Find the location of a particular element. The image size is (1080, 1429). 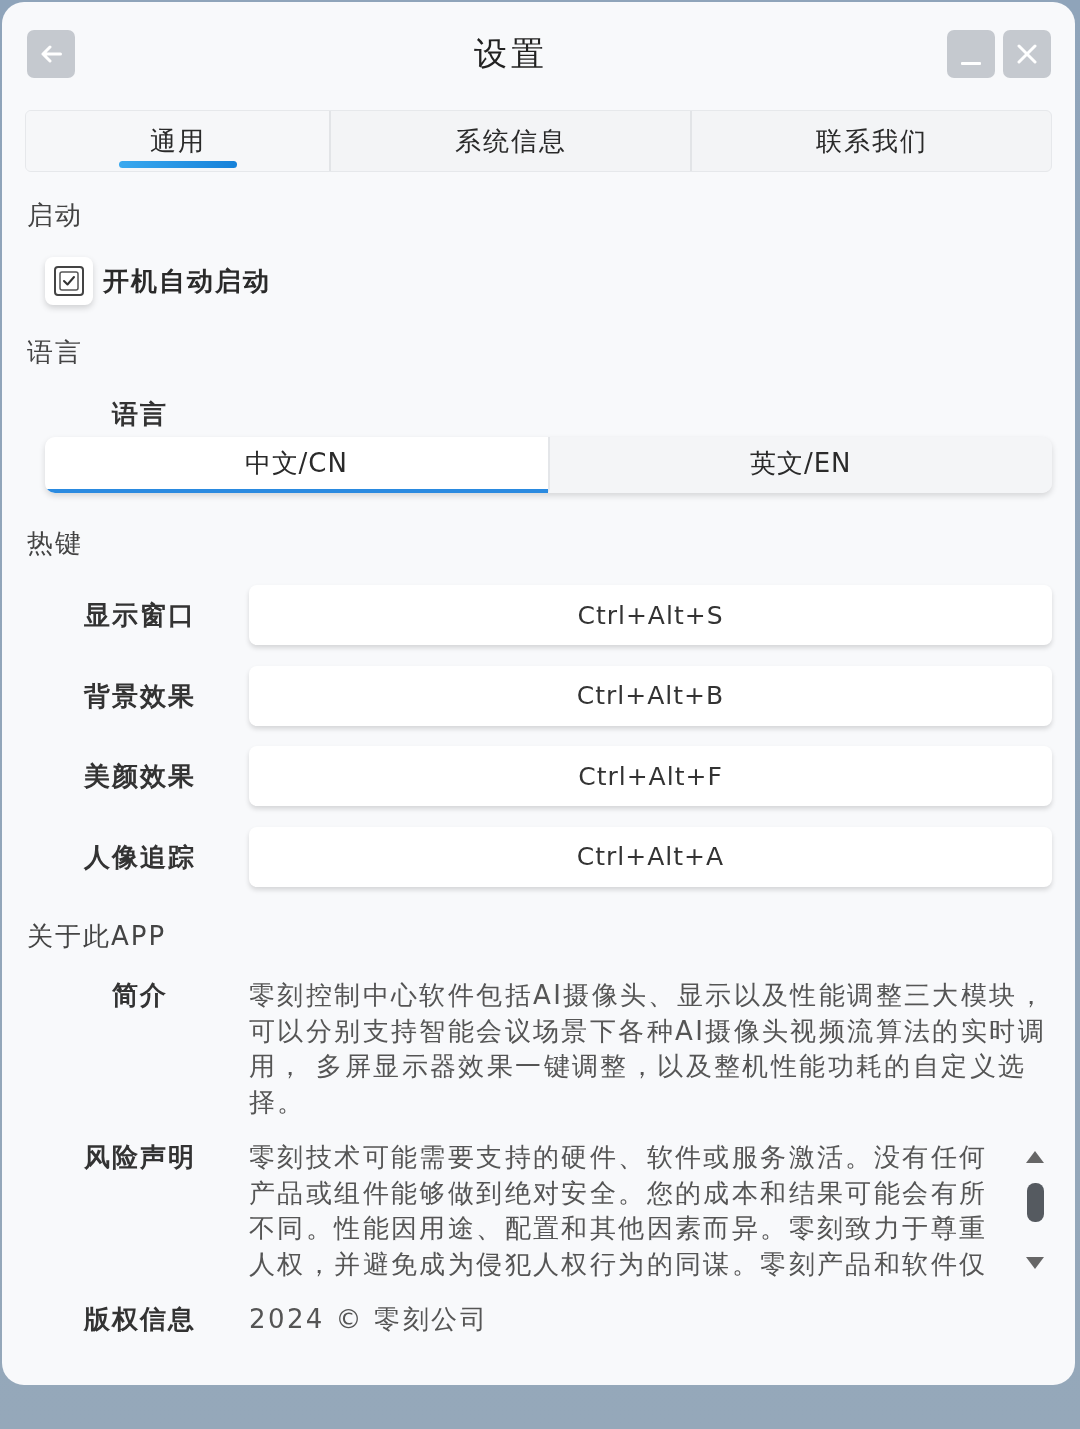

left-arrow-icon is located at coordinates (51, 54).